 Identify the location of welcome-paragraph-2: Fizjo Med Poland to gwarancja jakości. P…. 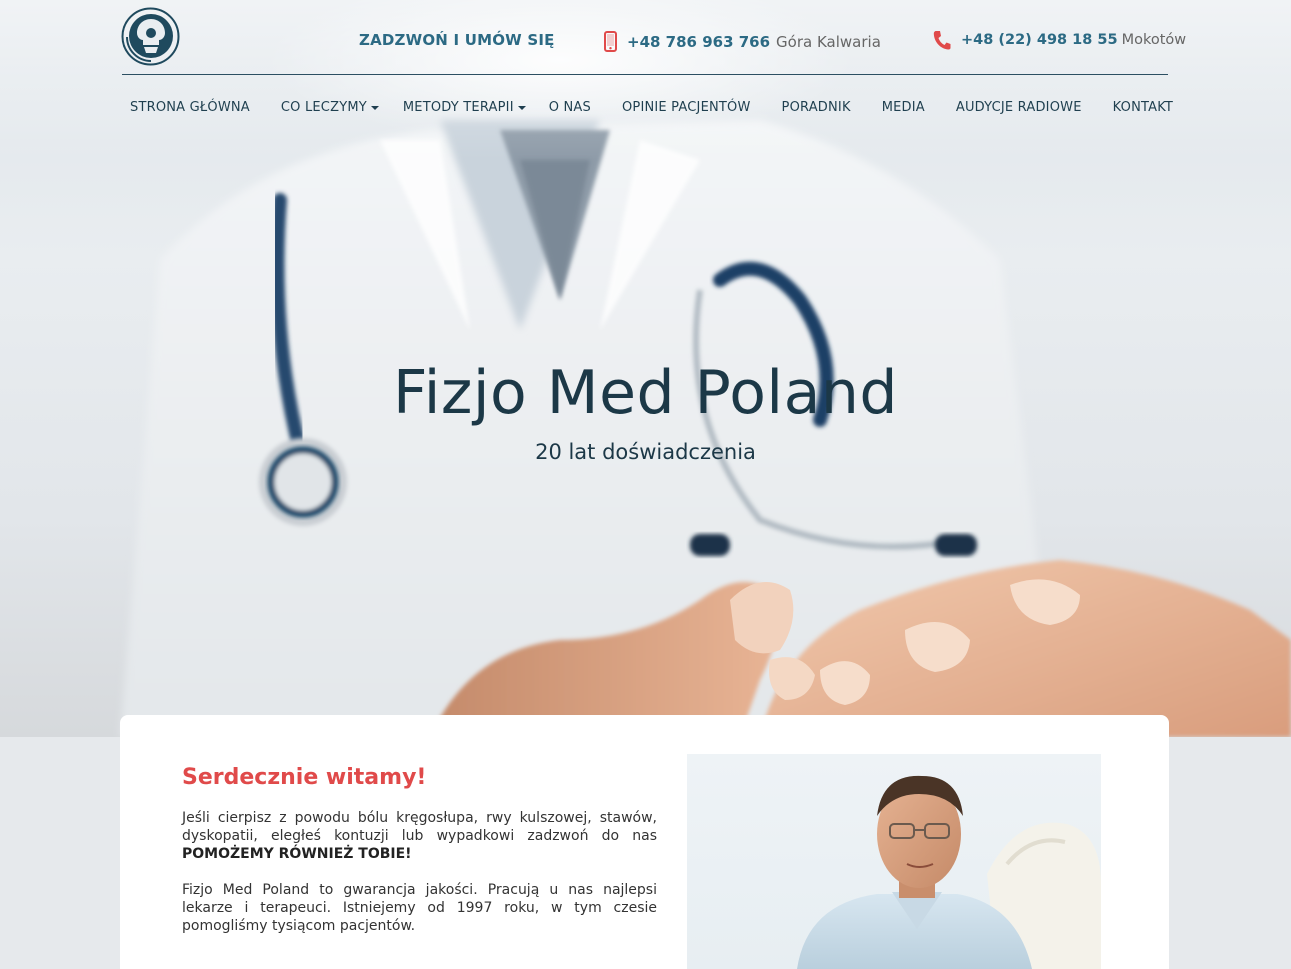
(419, 908).